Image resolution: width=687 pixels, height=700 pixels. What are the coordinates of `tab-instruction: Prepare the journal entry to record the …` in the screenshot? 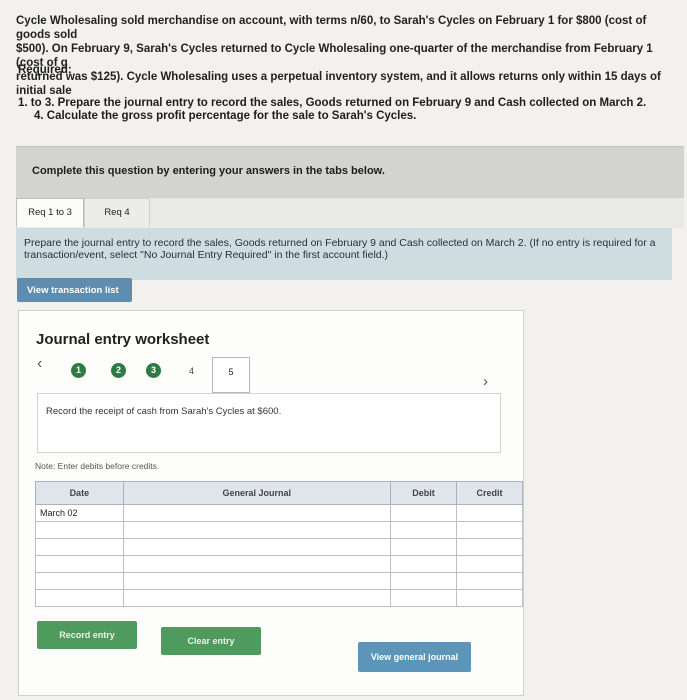 It's located at (344, 254).